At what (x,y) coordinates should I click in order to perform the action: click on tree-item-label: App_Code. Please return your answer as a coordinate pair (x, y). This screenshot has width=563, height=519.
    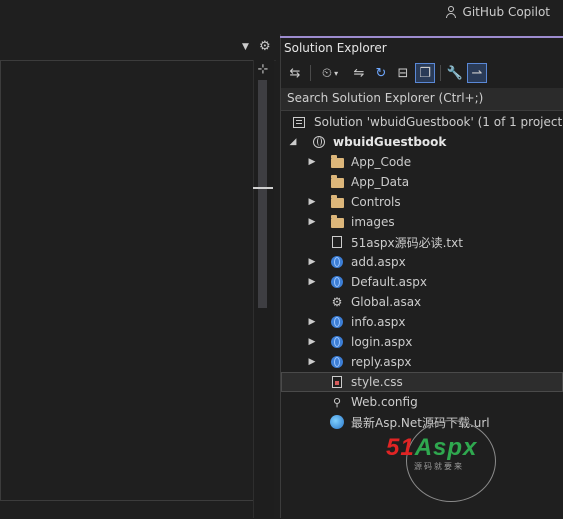
    Looking at the image, I should click on (381, 162).